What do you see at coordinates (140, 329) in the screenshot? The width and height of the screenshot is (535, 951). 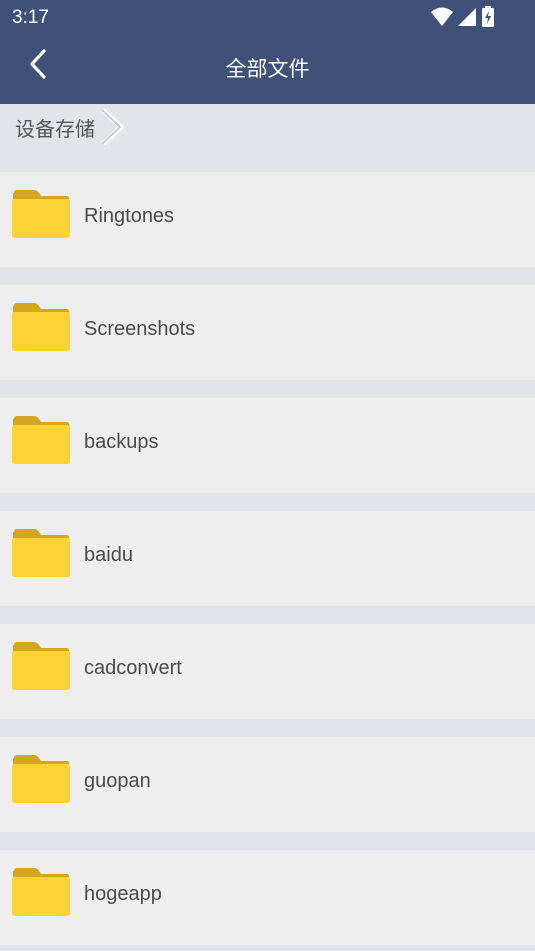 I see `folder-name: Screenshots` at bounding box center [140, 329].